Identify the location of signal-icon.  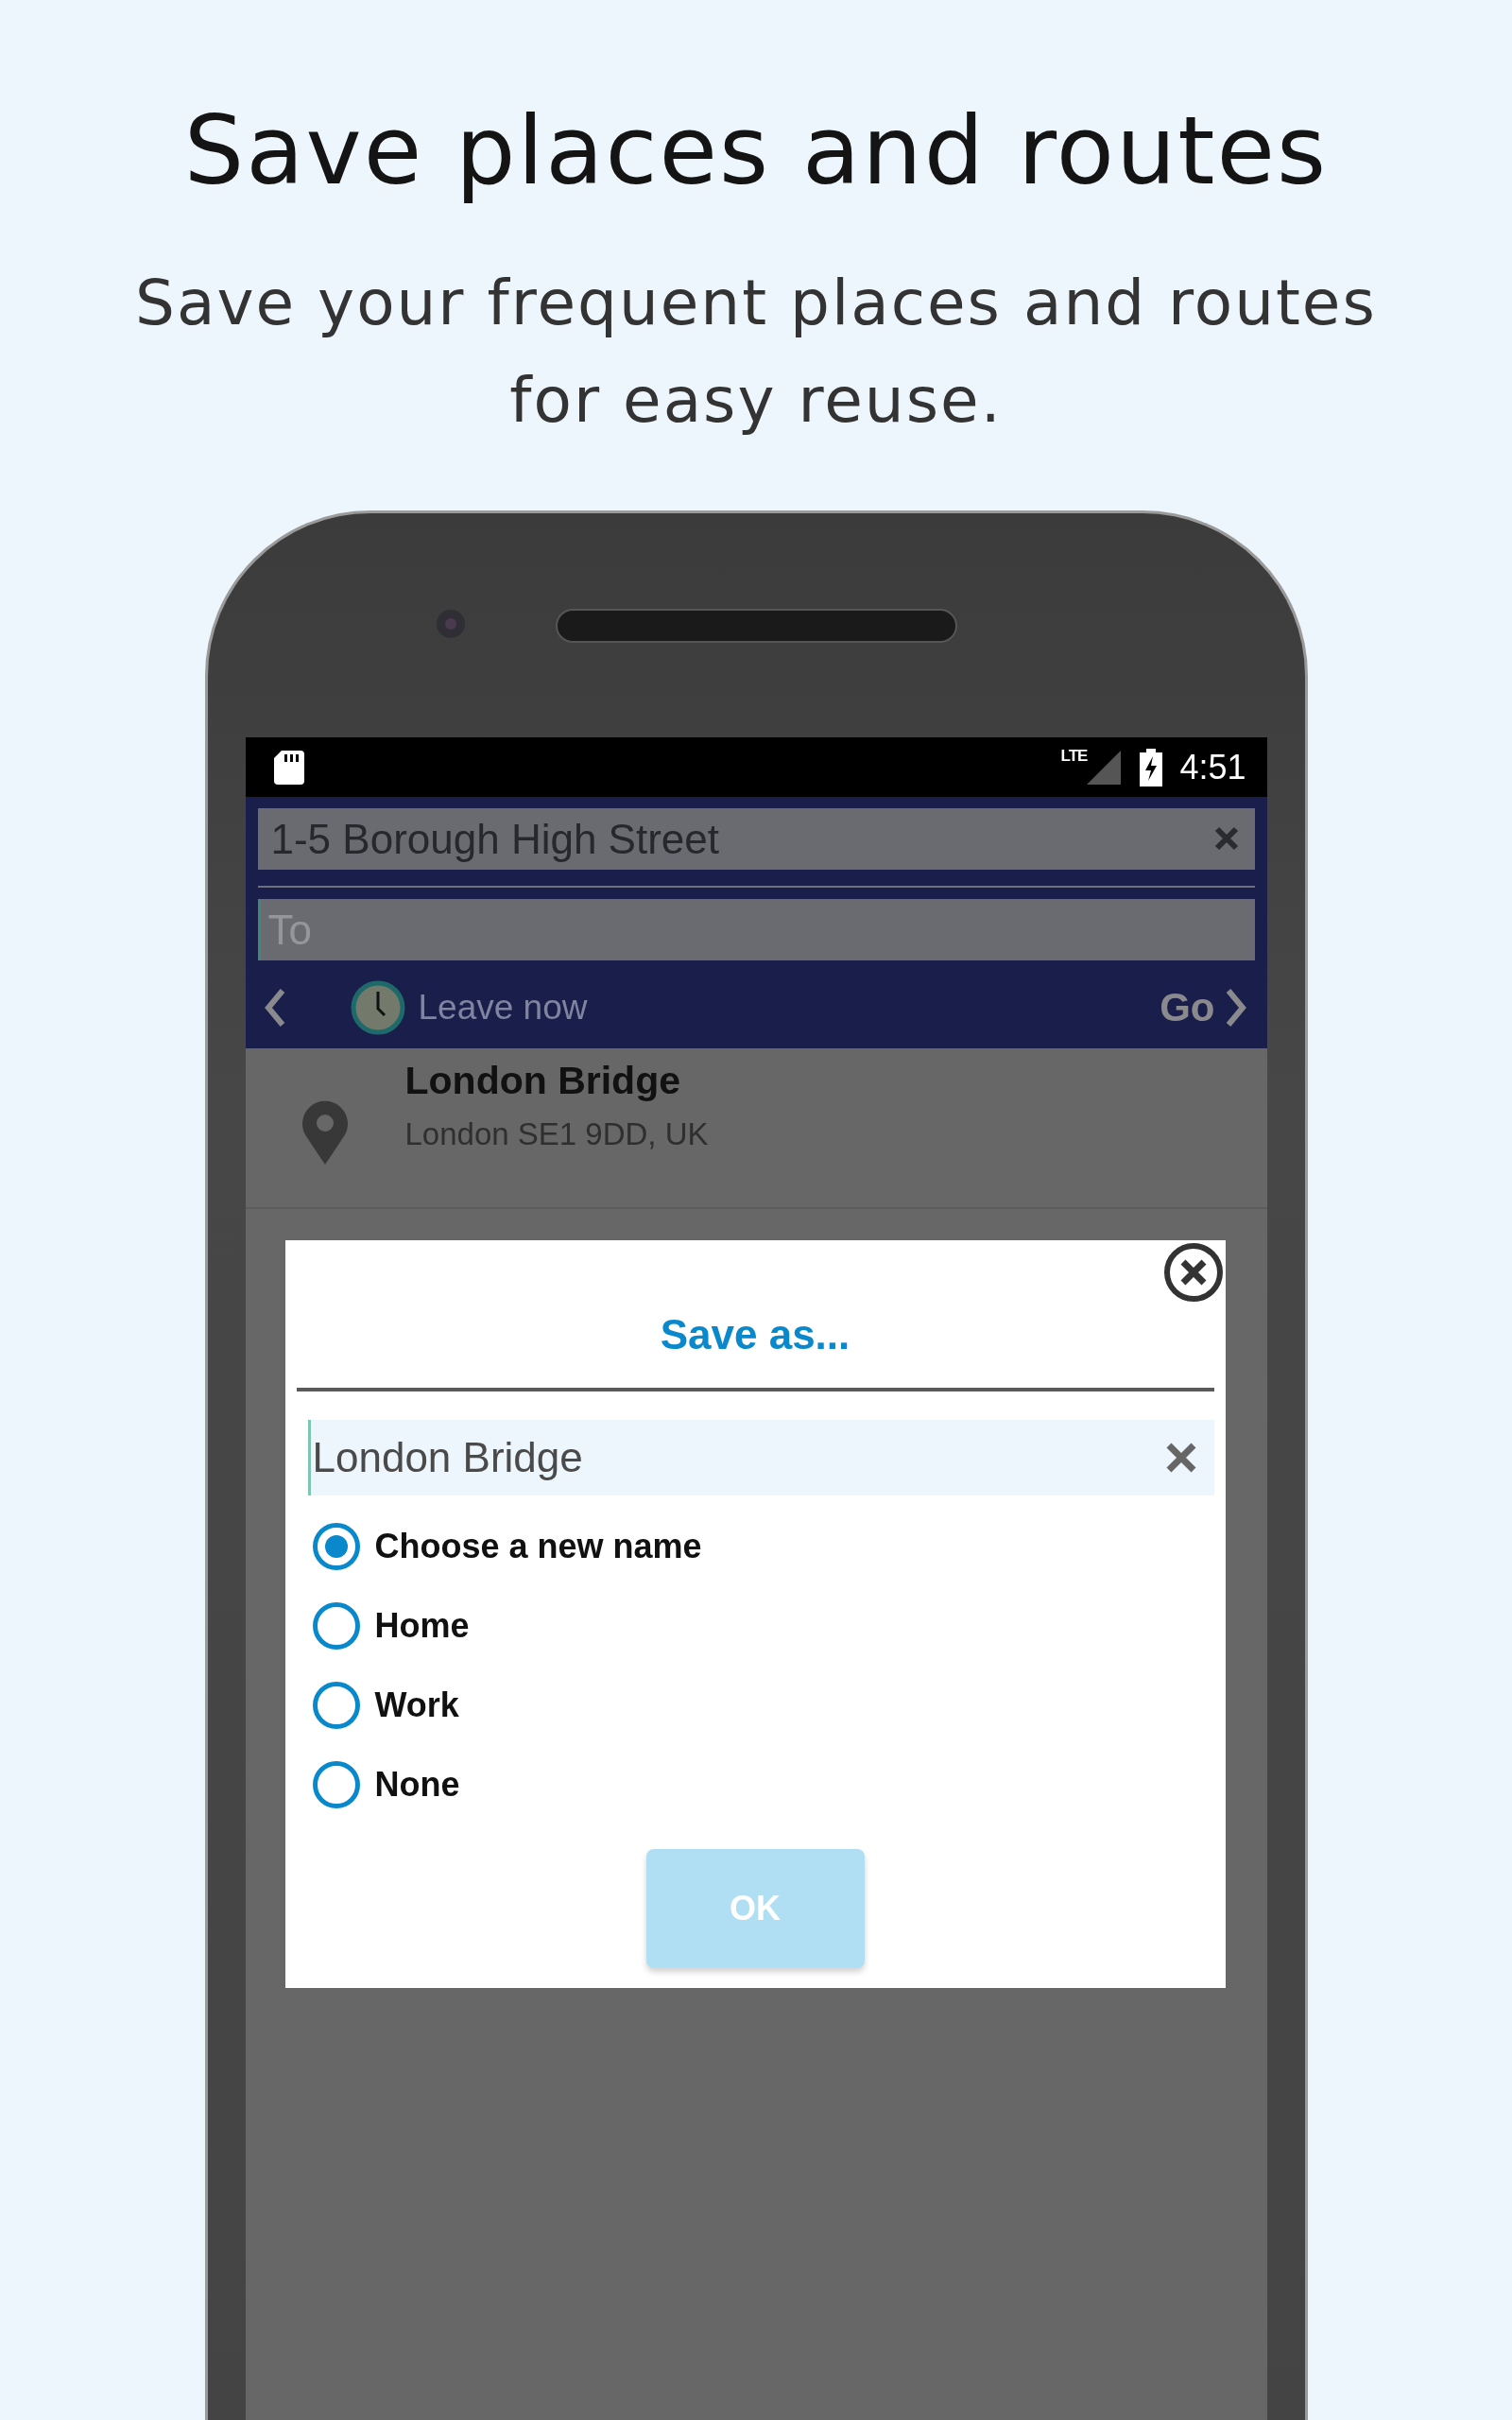
(1104, 767).